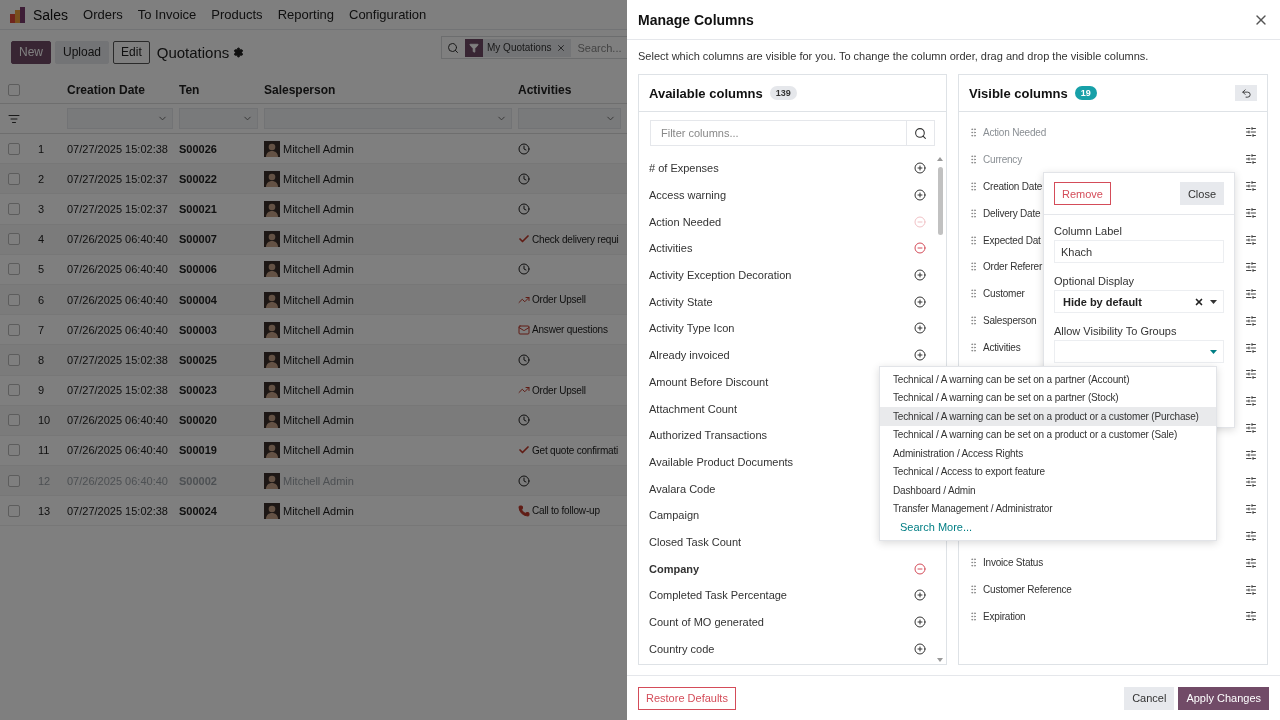 This screenshot has height=720, width=1280. What do you see at coordinates (305, 14) in the screenshot?
I see `menu-item: Reporting` at bounding box center [305, 14].